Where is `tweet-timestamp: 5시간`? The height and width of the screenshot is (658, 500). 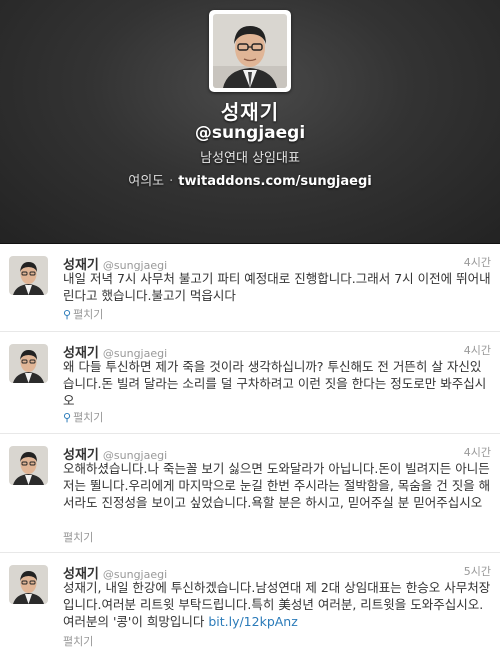
tweet-timestamp: 5시간 is located at coordinates (477, 571).